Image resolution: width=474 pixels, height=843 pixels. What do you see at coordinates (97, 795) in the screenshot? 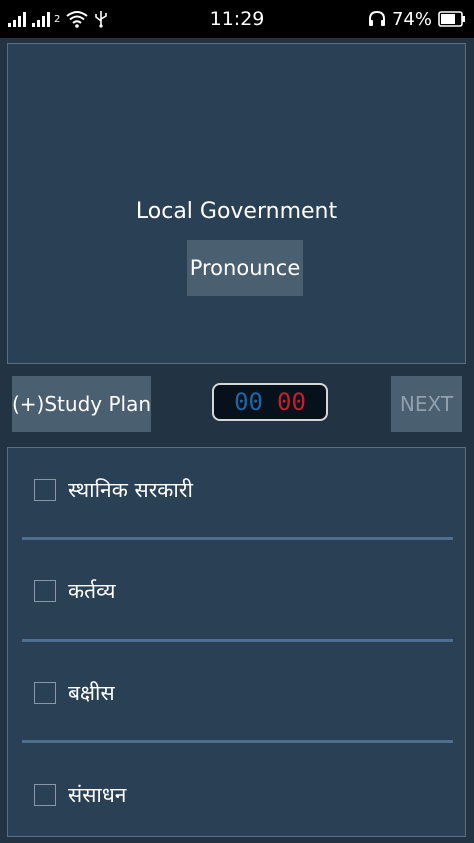
I see `option-label: संसाधन` at bounding box center [97, 795].